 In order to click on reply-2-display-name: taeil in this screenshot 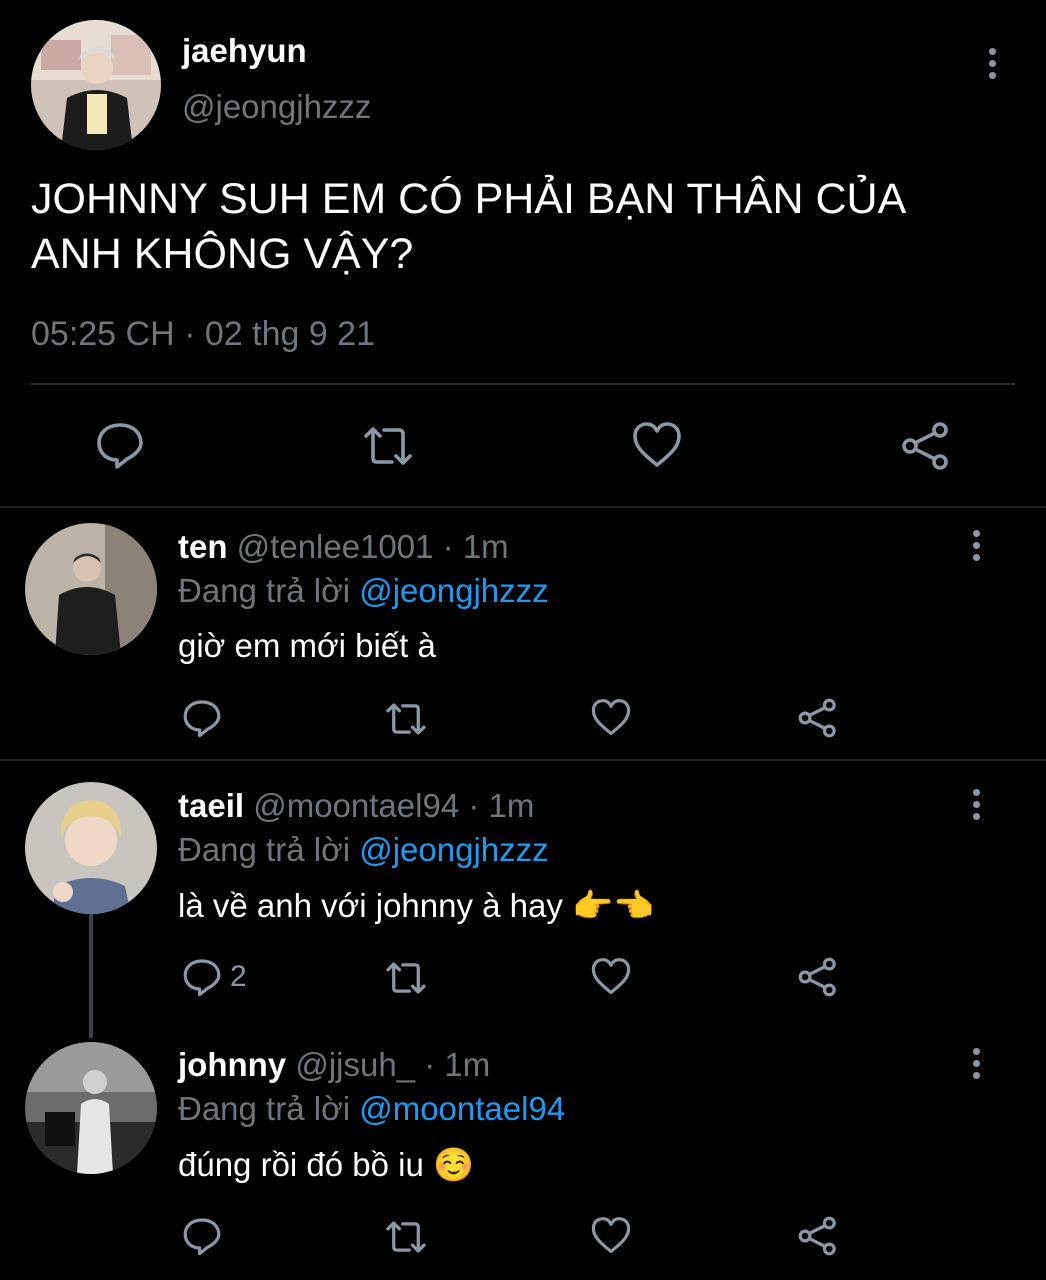, I will do `click(211, 805)`.